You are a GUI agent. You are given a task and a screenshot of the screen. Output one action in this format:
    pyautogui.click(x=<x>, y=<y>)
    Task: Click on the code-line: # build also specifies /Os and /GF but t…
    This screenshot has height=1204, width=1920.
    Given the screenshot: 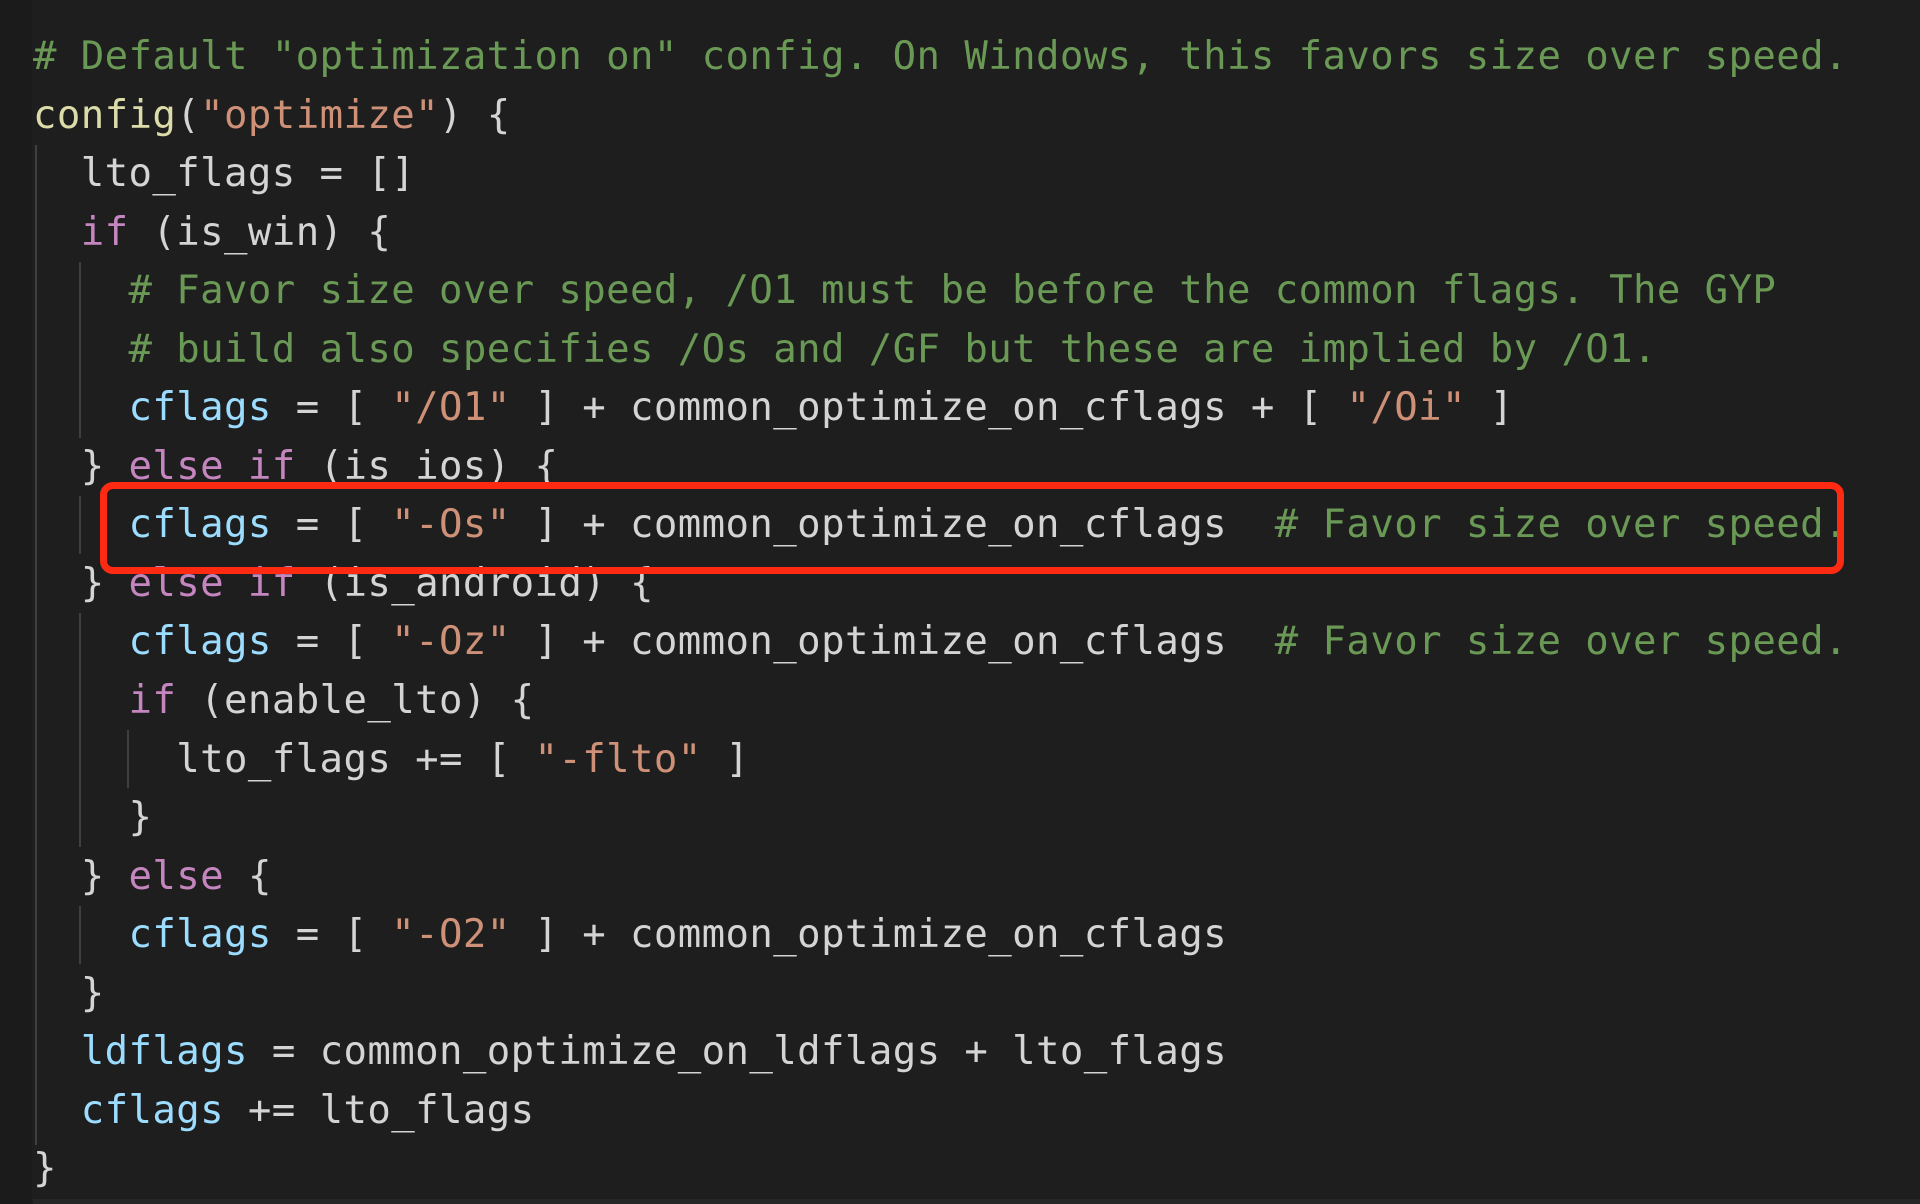 What is the action you would take?
    pyautogui.click(x=976, y=350)
    